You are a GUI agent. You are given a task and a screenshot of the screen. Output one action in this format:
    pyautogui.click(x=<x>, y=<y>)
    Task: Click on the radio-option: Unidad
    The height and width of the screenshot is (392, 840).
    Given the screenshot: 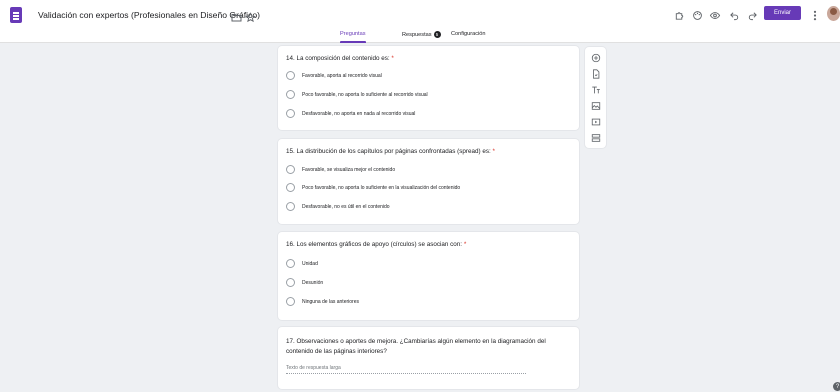 What is the action you would take?
    pyautogui.click(x=302, y=263)
    